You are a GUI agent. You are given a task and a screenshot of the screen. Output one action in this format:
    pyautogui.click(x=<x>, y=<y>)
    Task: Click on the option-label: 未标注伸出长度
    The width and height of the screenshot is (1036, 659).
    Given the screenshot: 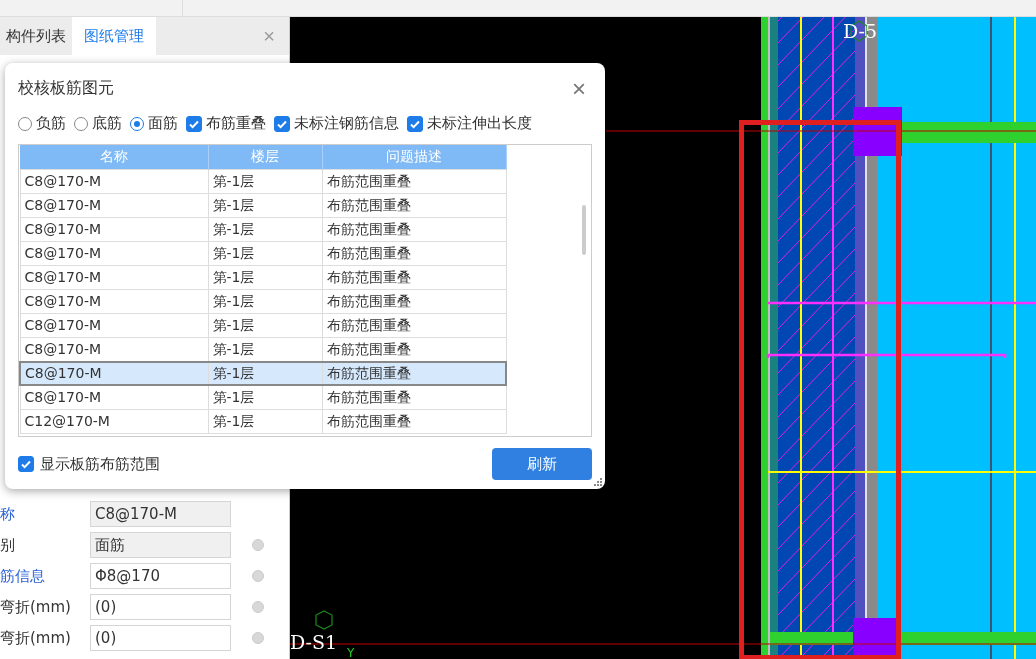 What is the action you would take?
    pyautogui.click(x=479, y=124)
    